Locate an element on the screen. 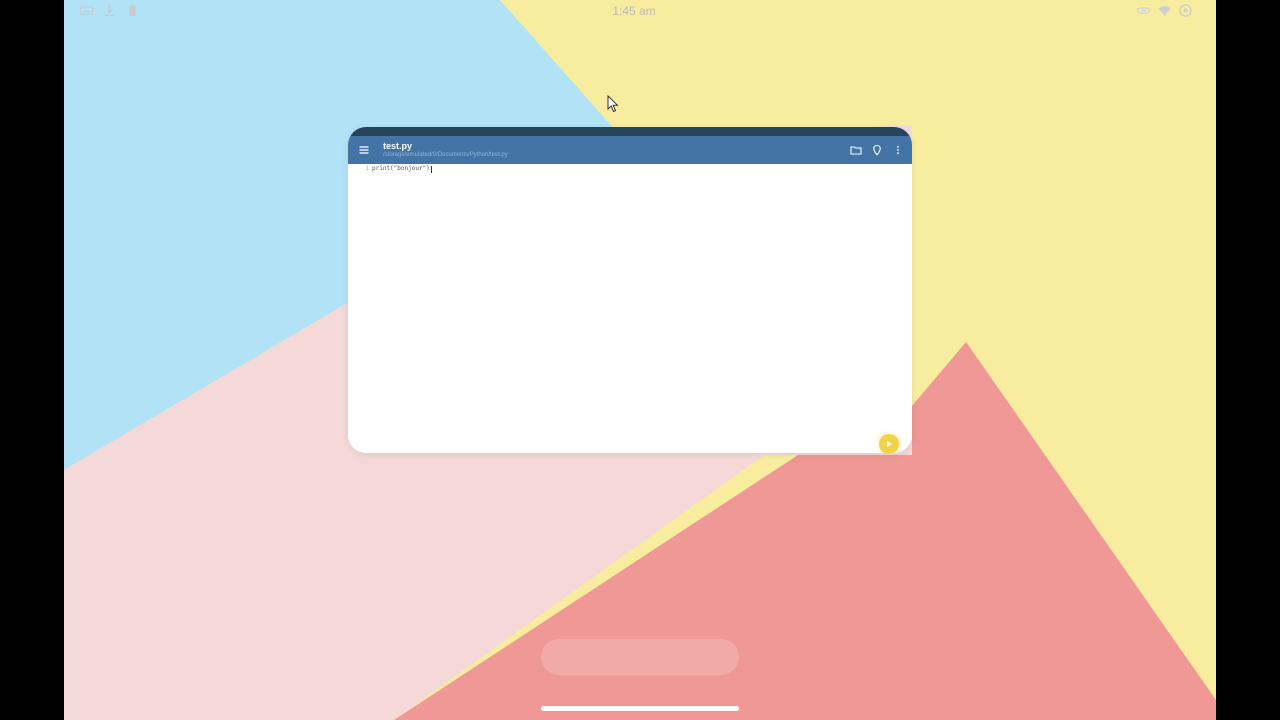 This screenshot has height=720, width=1280. home-indicator is located at coordinates (640, 708).